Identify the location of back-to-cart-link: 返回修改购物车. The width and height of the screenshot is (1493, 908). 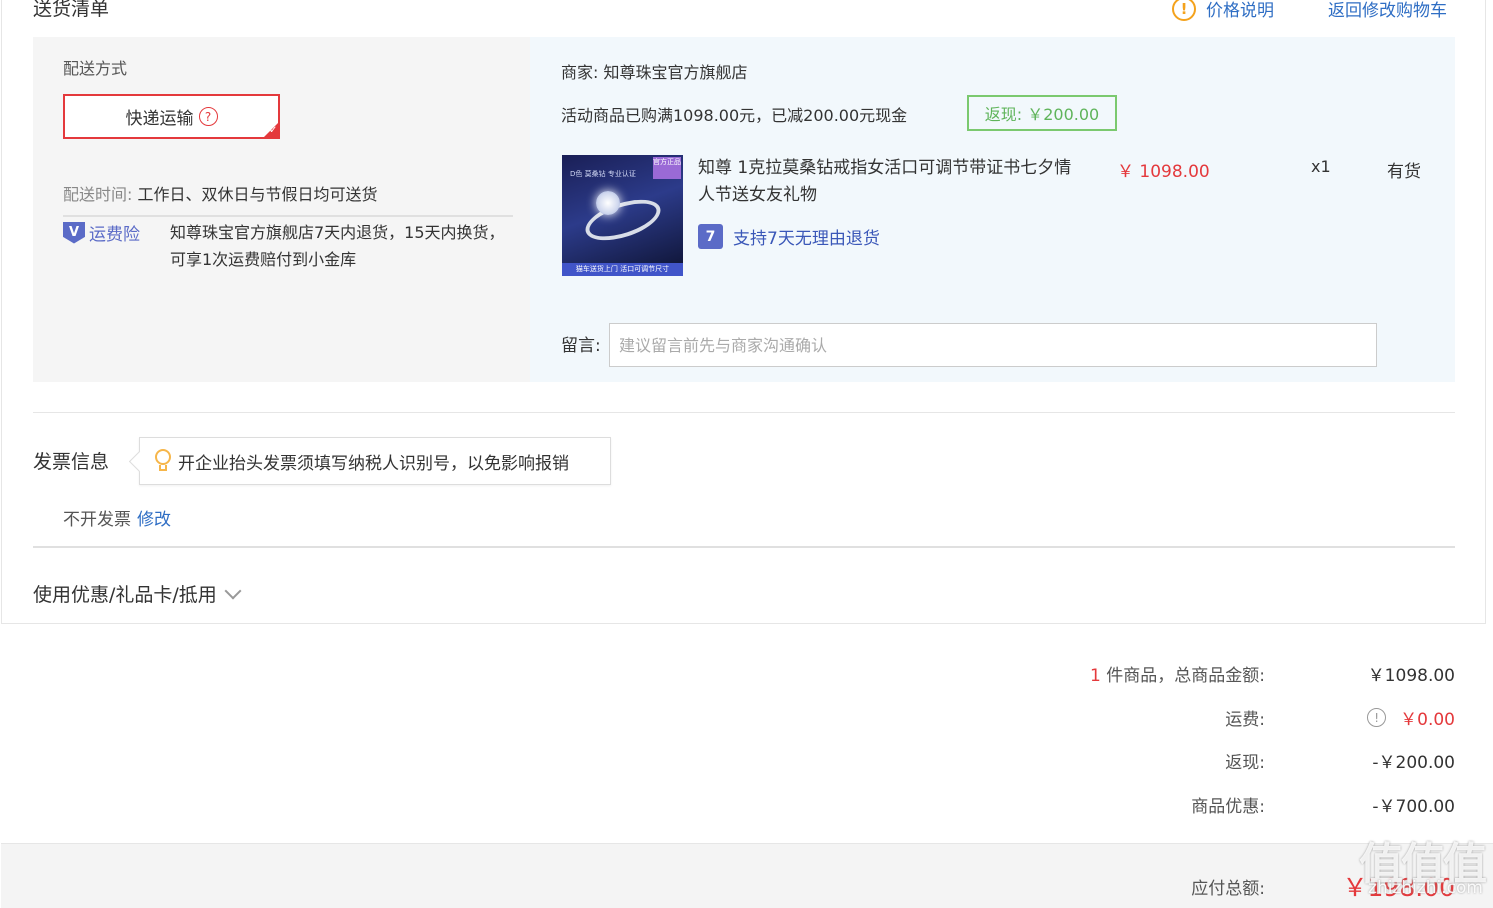
(1387, 10).